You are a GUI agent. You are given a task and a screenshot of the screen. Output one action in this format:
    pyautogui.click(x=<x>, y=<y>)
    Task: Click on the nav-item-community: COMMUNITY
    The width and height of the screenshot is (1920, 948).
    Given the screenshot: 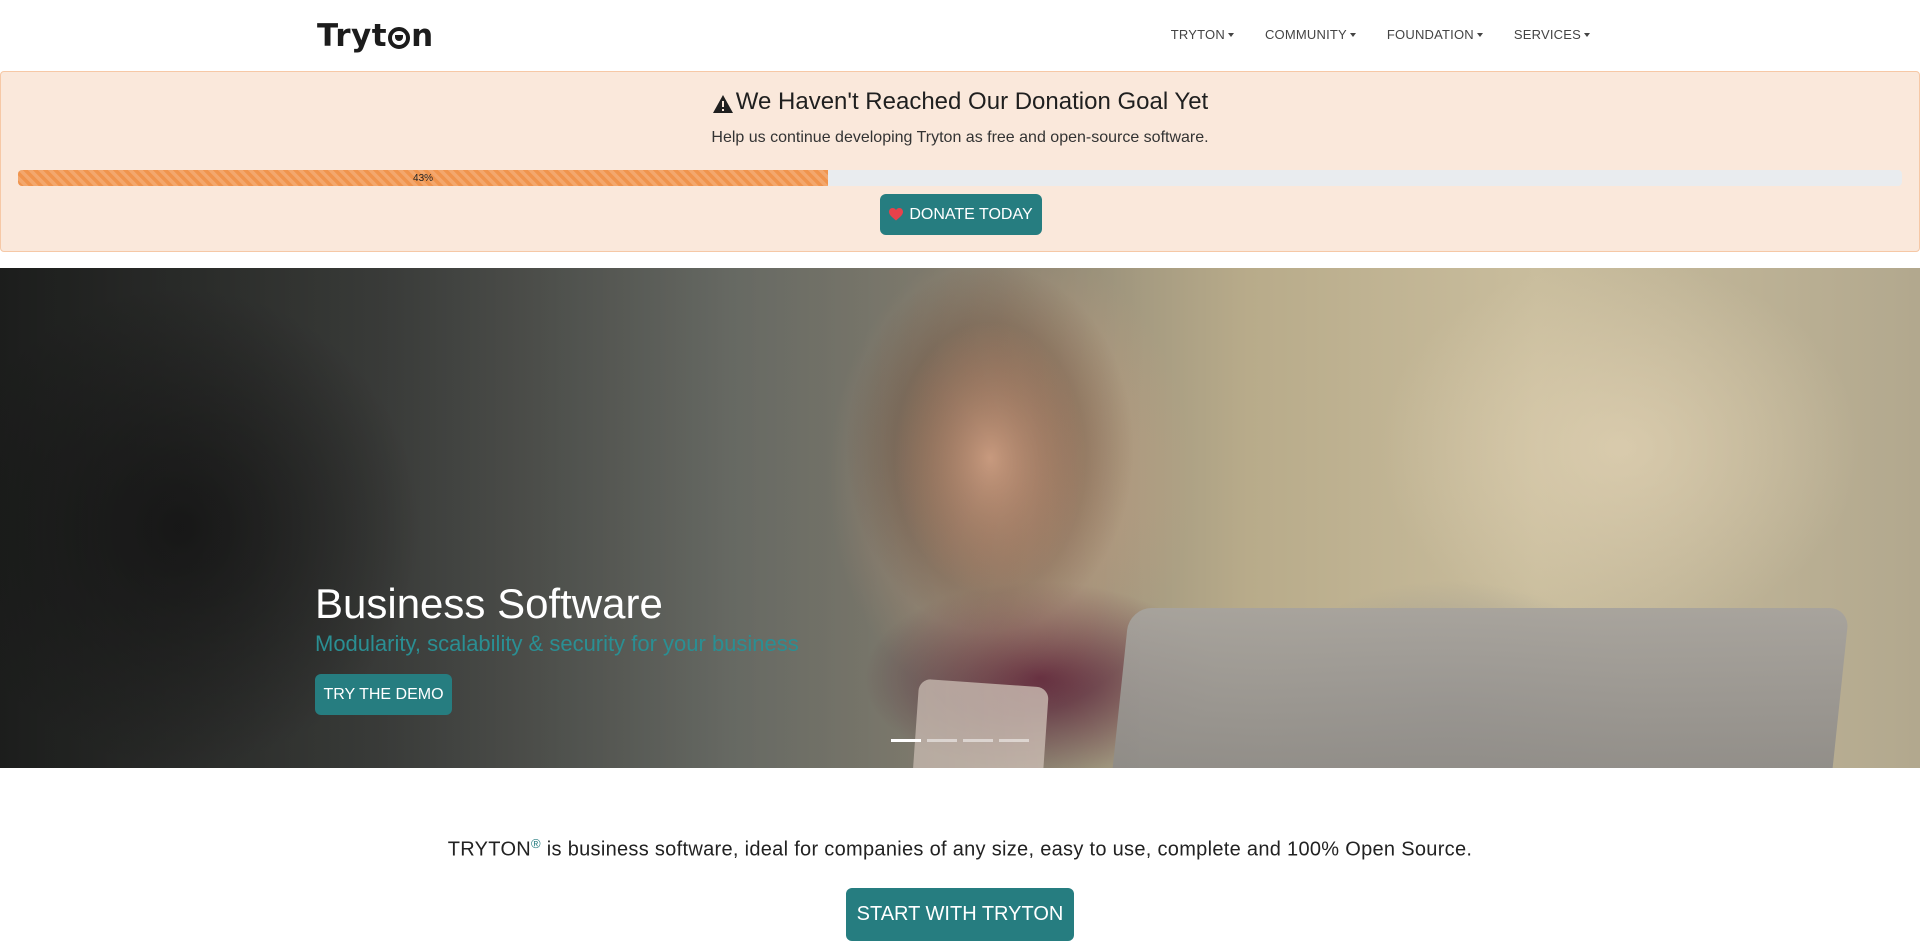 What is the action you would take?
    pyautogui.click(x=1310, y=34)
    